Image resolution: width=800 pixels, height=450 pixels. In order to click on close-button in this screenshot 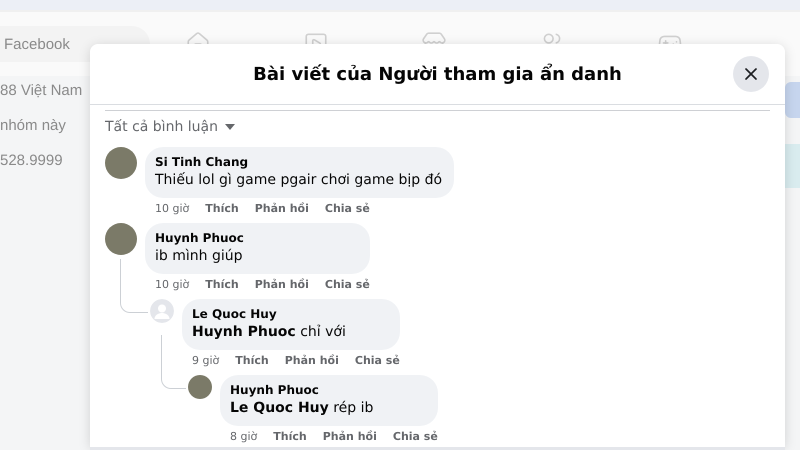, I will do `click(751, 74)`.